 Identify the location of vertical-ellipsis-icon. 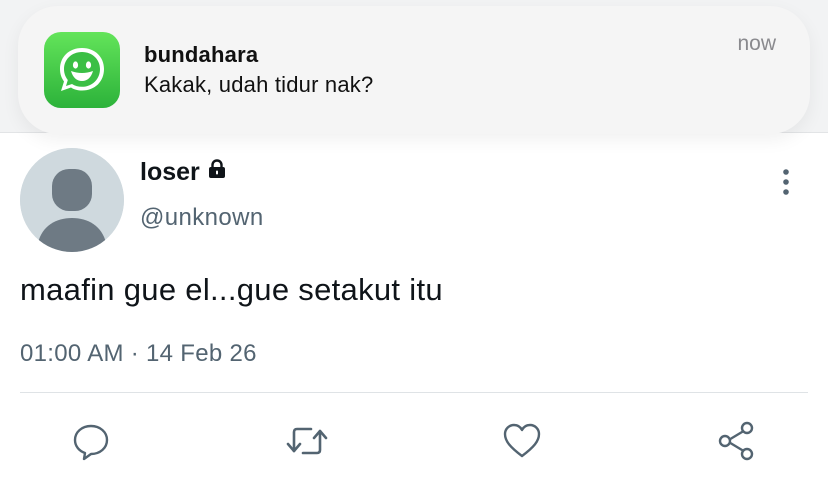
(786, 182).